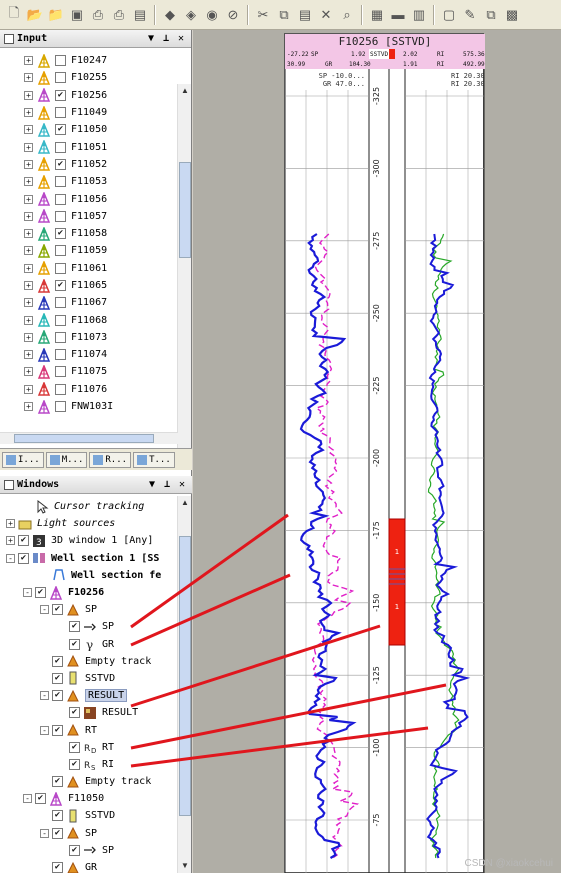 Image resolution: width=561 pixels, height=873 pixels. Describe the element at coordinates (95, 233) in the screenshot. I see `input-tree-item: + ✔ F11058` at that location.